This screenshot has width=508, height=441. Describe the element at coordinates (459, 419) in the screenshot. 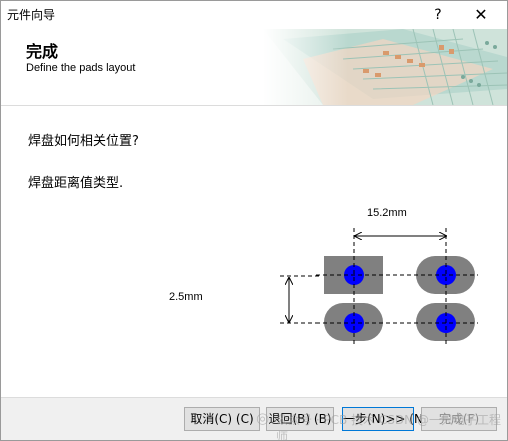

I see `finish-button: 完成(F)` at that location.